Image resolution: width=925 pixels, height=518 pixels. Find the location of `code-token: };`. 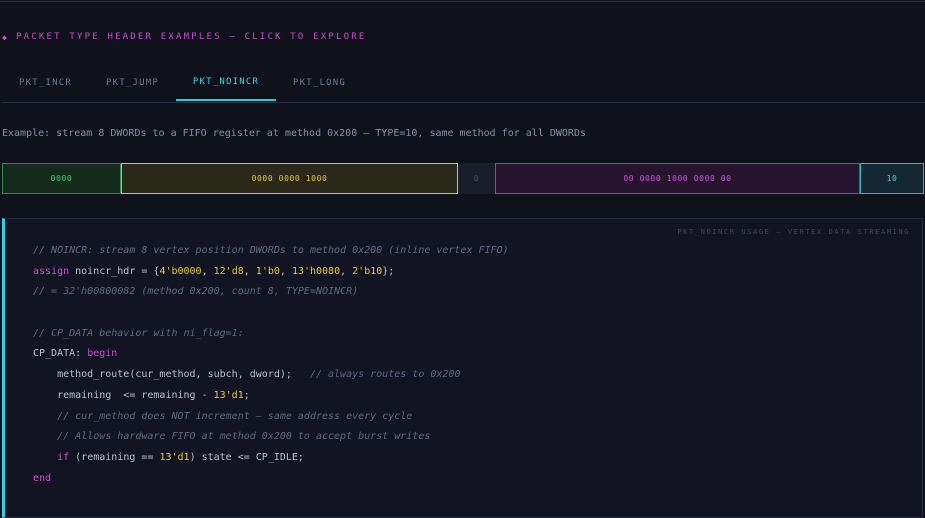

code-token: }; is located at coordinates (388, 271).